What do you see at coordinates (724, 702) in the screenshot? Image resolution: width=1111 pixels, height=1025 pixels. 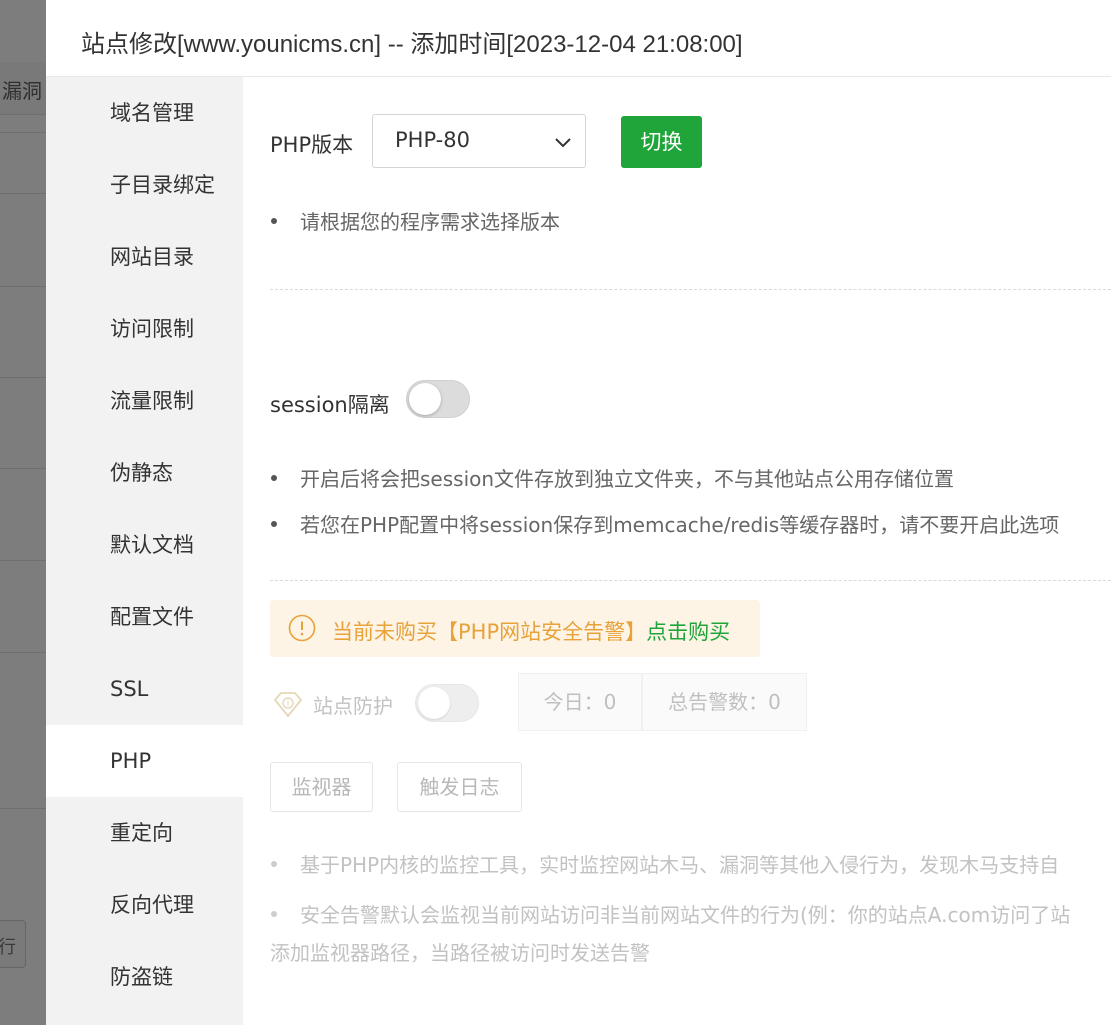 I see `total-alerts-count: 总告警数：0` at bounding box center [724, 702].